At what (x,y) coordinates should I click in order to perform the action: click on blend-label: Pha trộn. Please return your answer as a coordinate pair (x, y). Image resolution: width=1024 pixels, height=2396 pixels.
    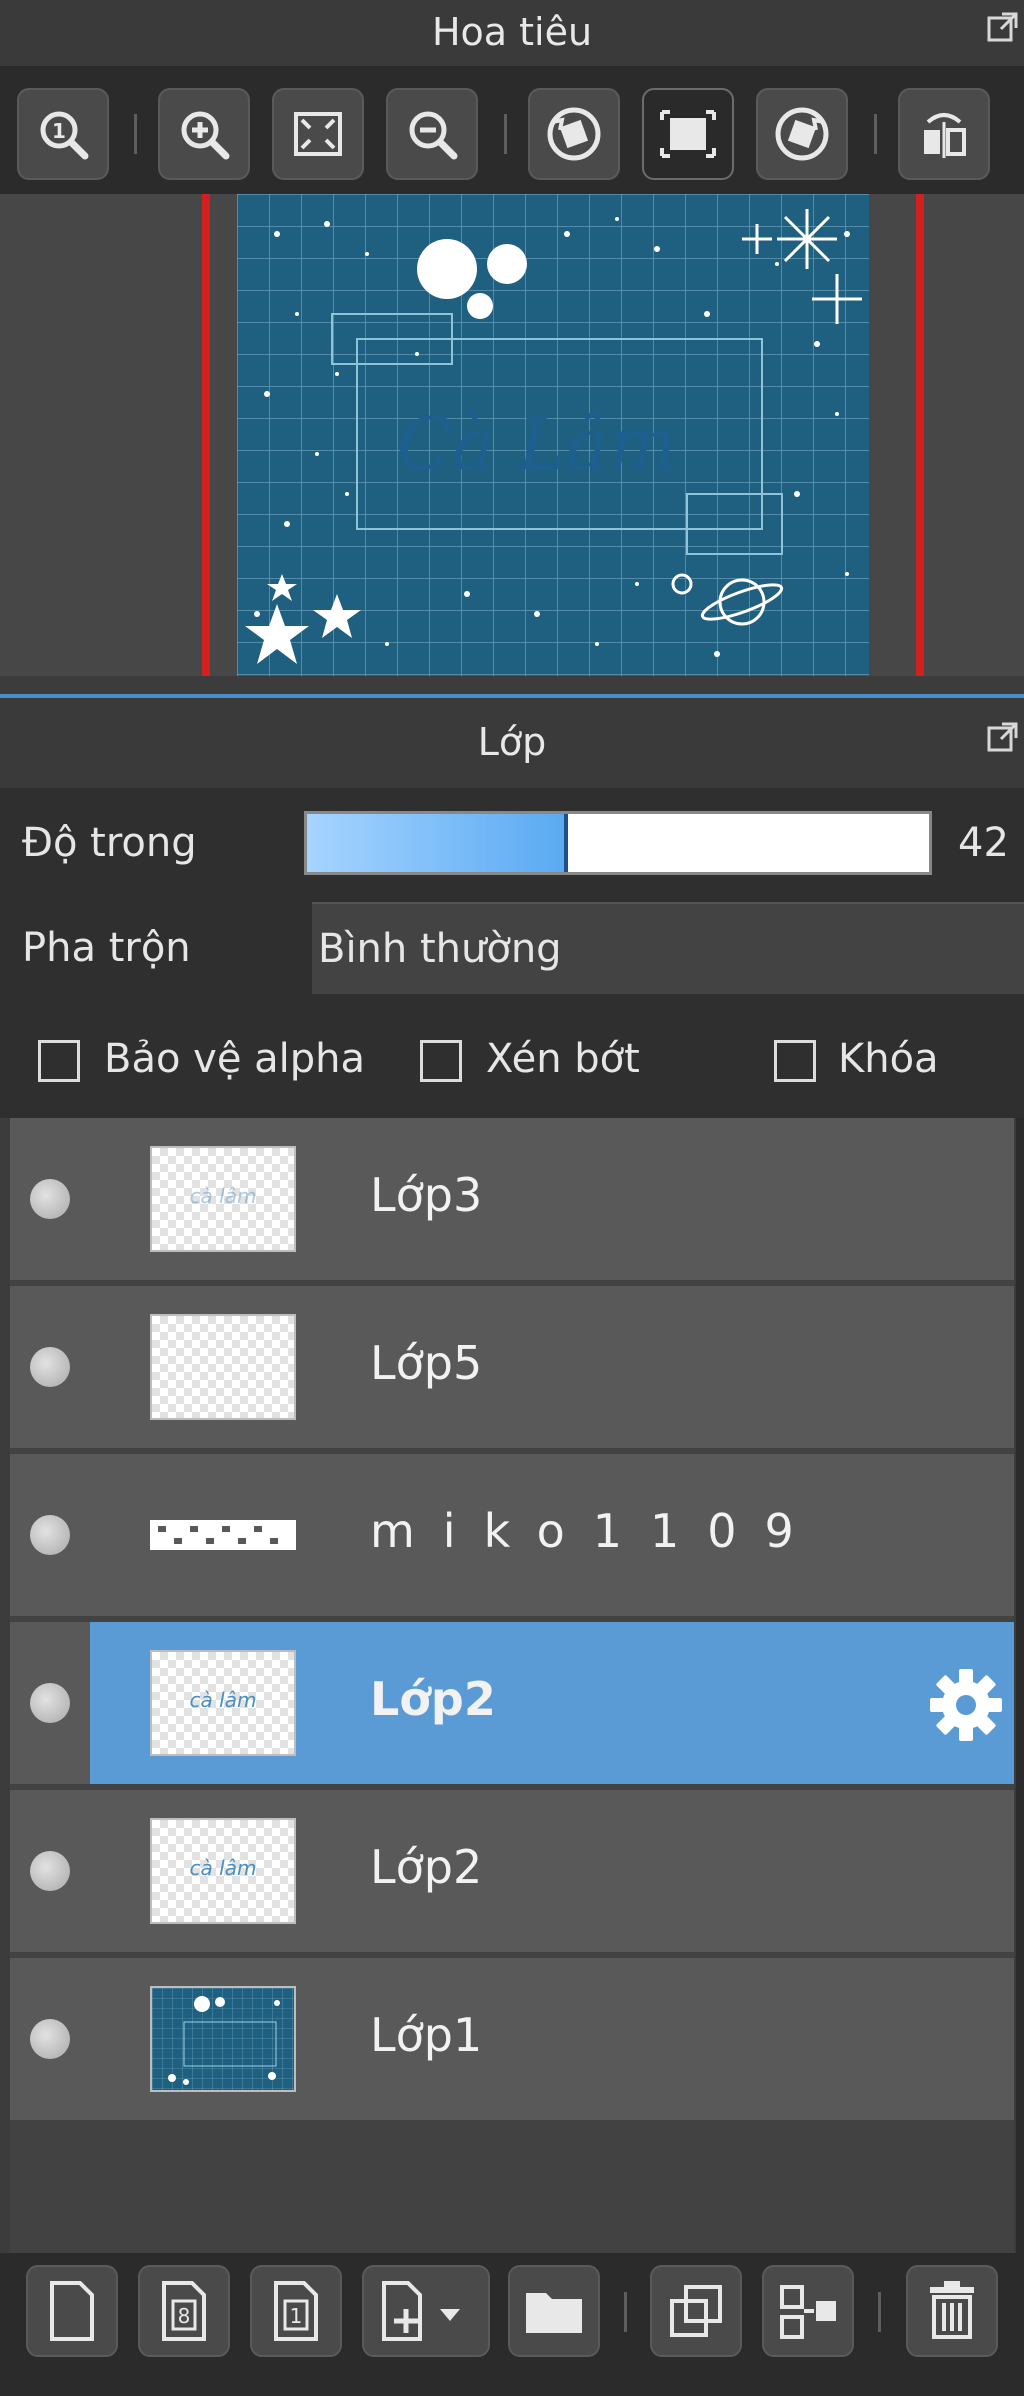
    Looking at the image, I should click on (106, 948).